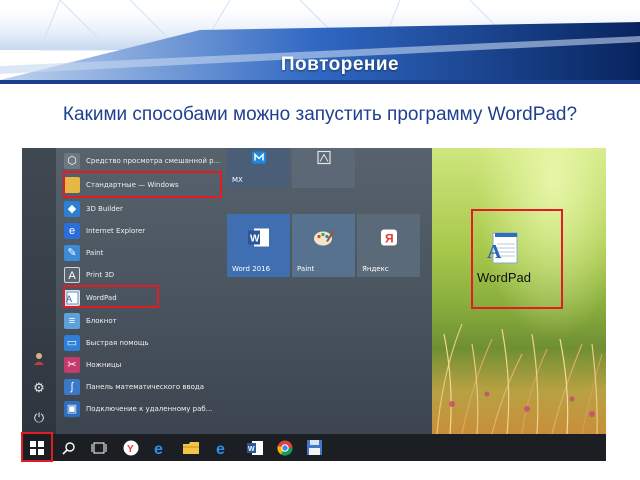 This screenshot has width=640, height=480. What do you see at coordinates (144, 321) in the screenshot?
I see `app-item-notepad: ≡ Блокнот` at bounding box center [144, 321].